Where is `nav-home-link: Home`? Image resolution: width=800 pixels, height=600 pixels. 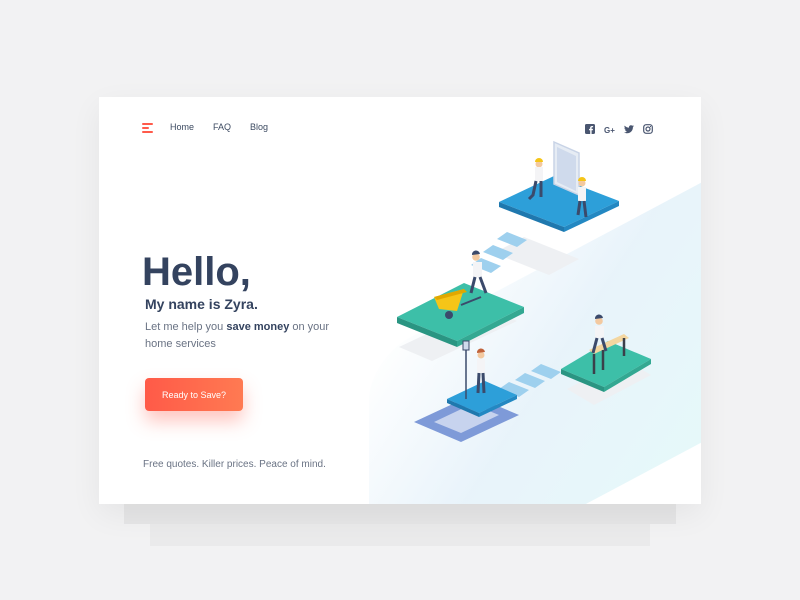 nav-home-link: Home is located at coordinates (182, 127).